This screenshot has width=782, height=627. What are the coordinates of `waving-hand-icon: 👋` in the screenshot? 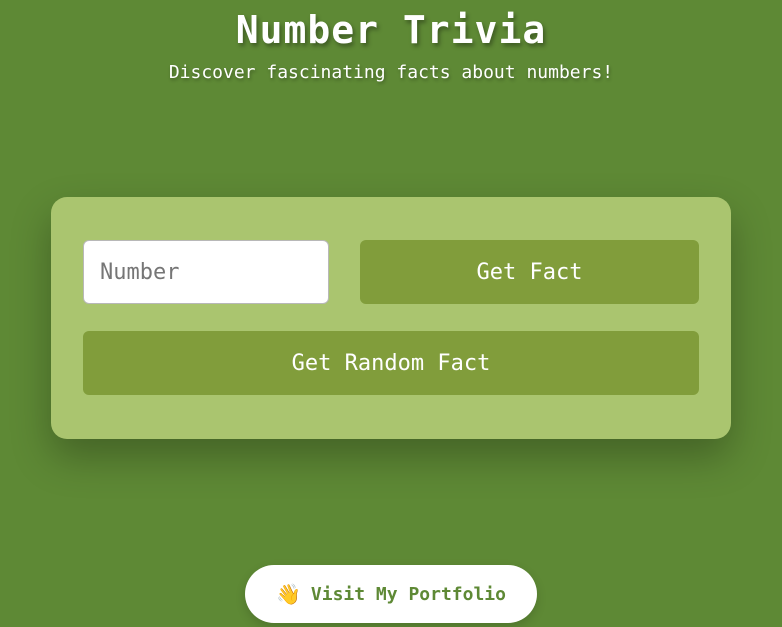 It's located at (288, 594).